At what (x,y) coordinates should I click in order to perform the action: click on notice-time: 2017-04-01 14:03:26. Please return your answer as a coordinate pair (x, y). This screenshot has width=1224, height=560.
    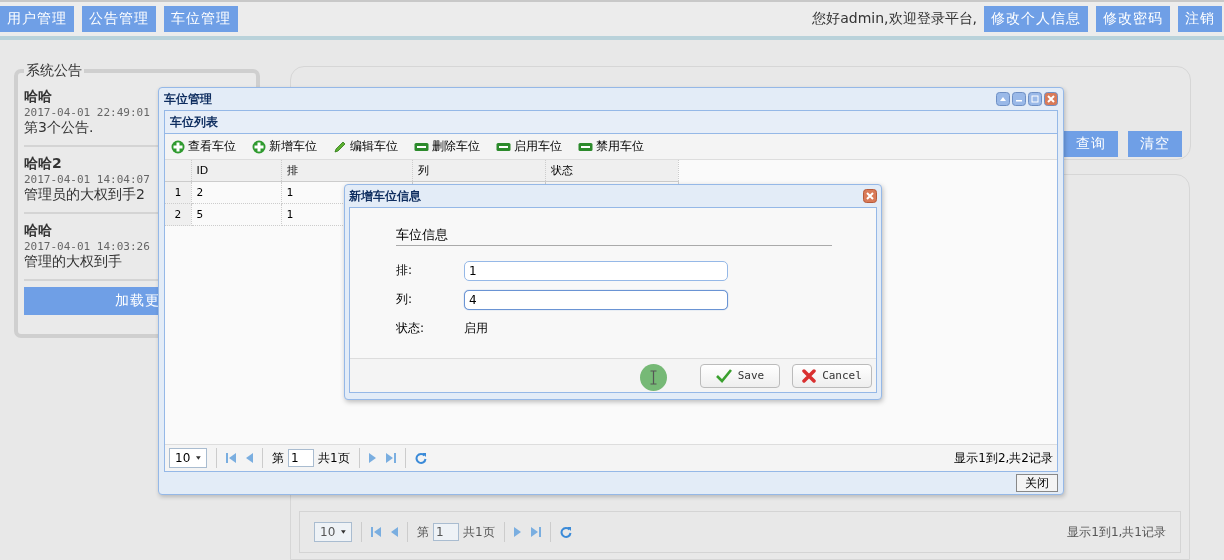
    Looking at the image, I should click on (87, 246).